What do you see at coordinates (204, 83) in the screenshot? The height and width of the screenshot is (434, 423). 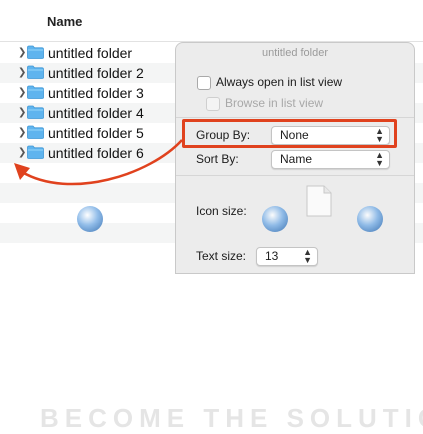 I see `always-open-checkbox` at bounding box center [204, 83].